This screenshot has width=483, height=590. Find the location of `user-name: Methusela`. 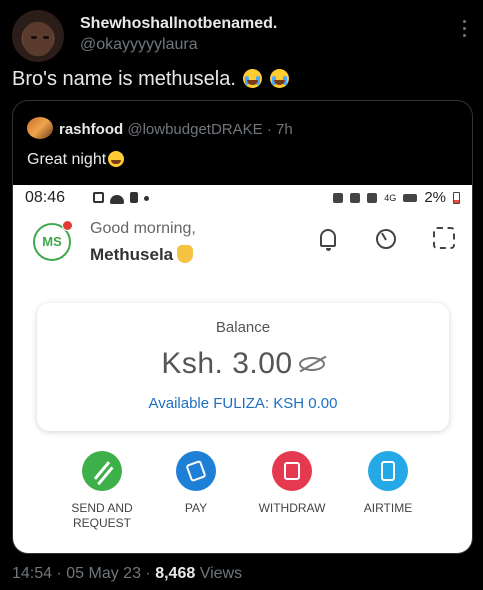

user-name: Methusela is located at coordinates (142, 255).